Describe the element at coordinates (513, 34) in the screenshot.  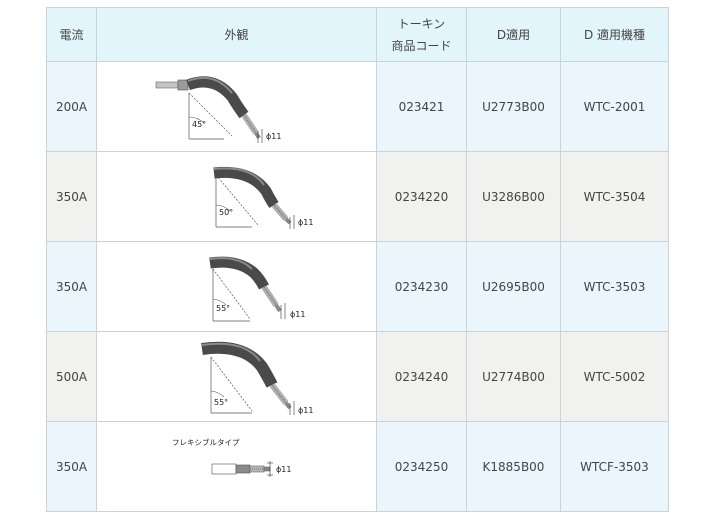
I see `col-header-d-applicable: D適用` at that location.